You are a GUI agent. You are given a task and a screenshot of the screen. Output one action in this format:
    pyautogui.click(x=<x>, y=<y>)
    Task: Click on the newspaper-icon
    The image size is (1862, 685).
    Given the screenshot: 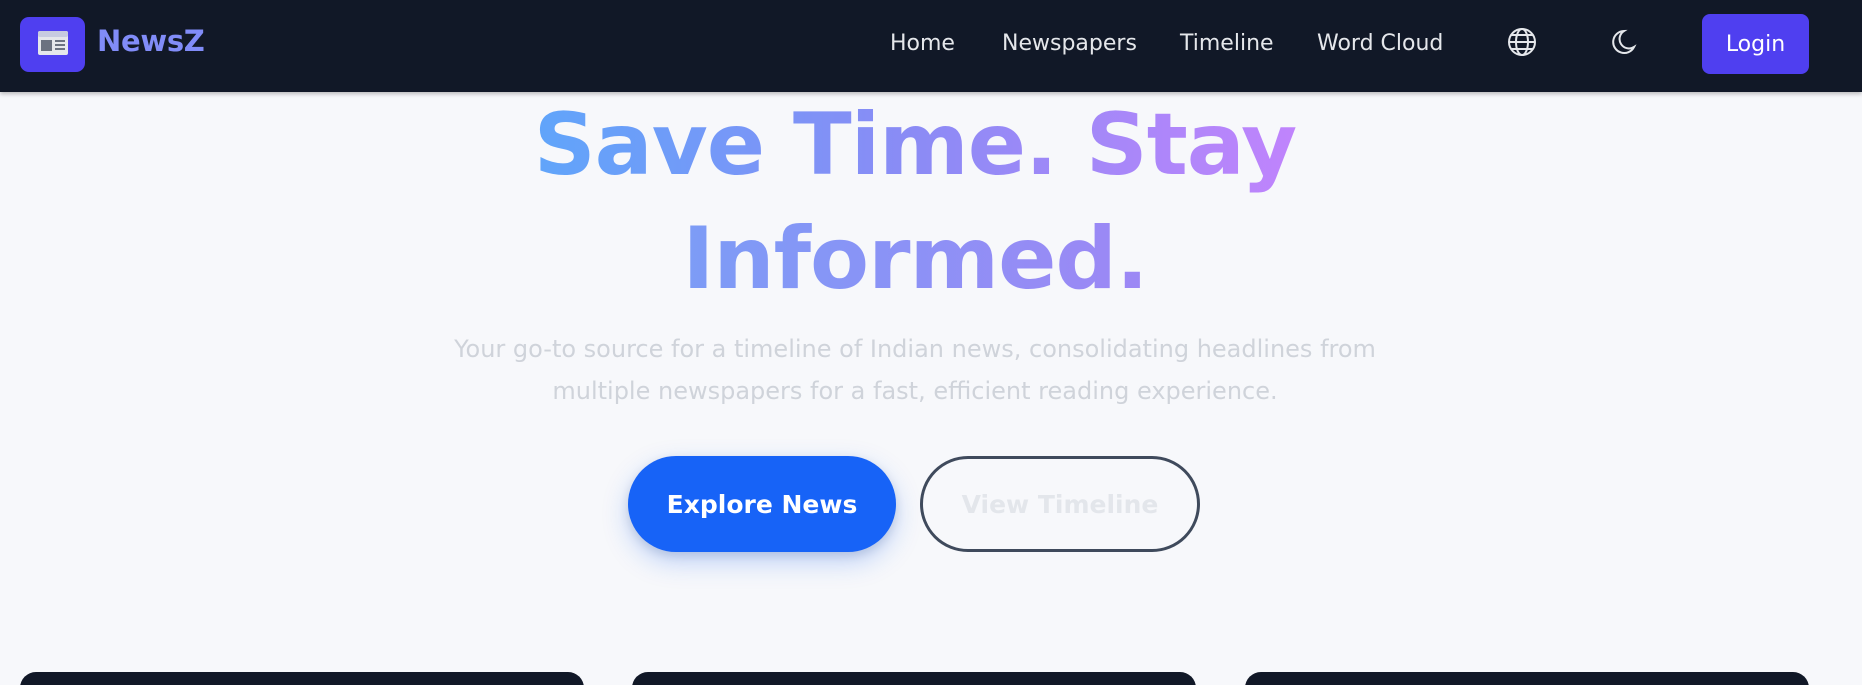 What is the action you would take?
    pyautogui.click(x=53, y=45)
    